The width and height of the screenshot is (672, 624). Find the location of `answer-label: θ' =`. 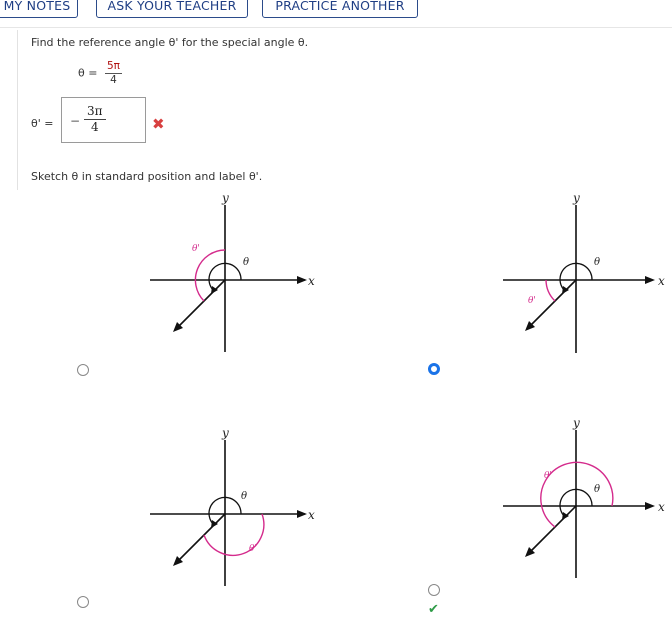

answer-label: θ' = is located at coordinates (42, 123).